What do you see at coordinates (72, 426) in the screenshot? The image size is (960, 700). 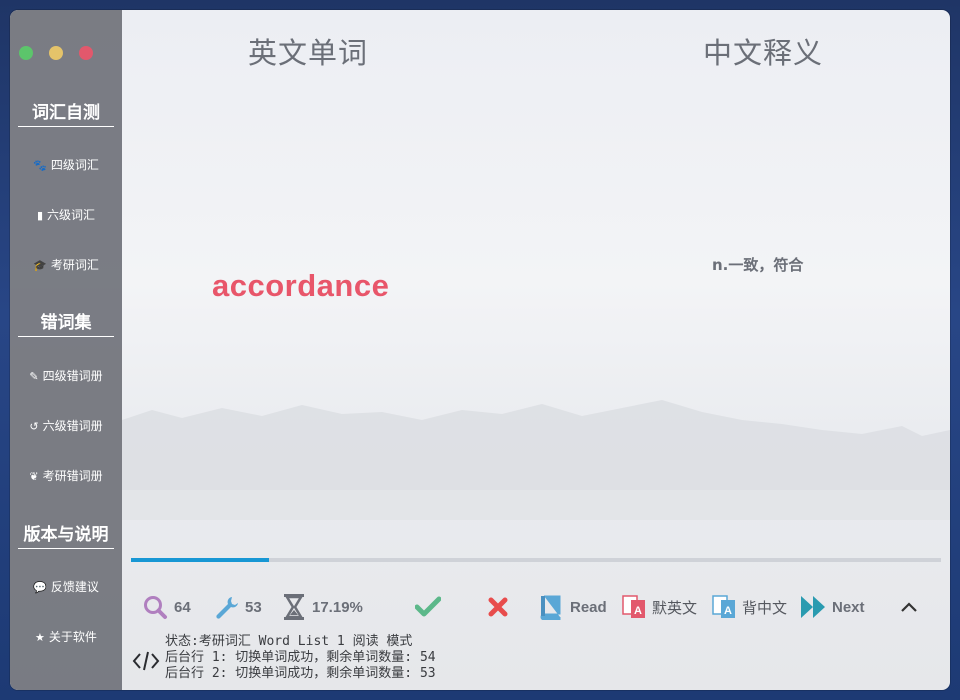 I see `sidebar-item-label: 六级错词册` at bounding box center [72, 426].